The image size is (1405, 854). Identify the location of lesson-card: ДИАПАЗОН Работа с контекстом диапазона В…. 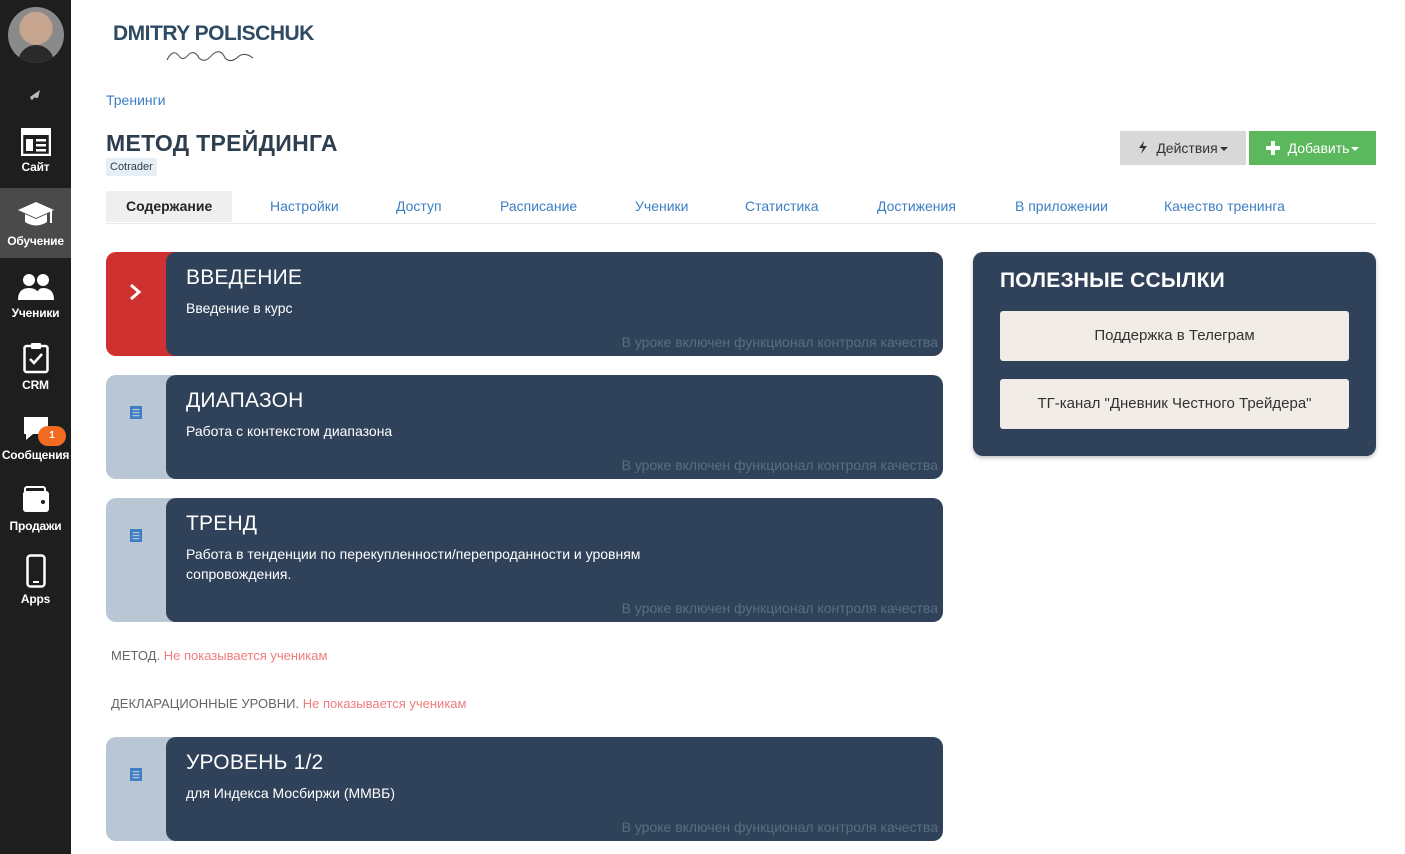
(524, 427).